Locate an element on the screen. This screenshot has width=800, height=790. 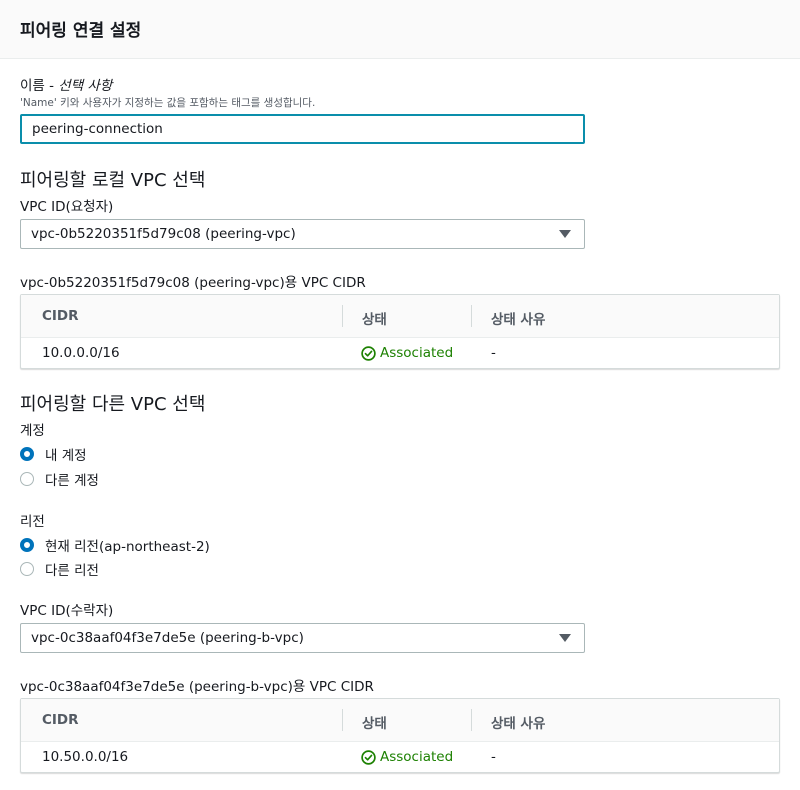
page-title: 피어링 연결 설정 is located at coordinates (81, 31).